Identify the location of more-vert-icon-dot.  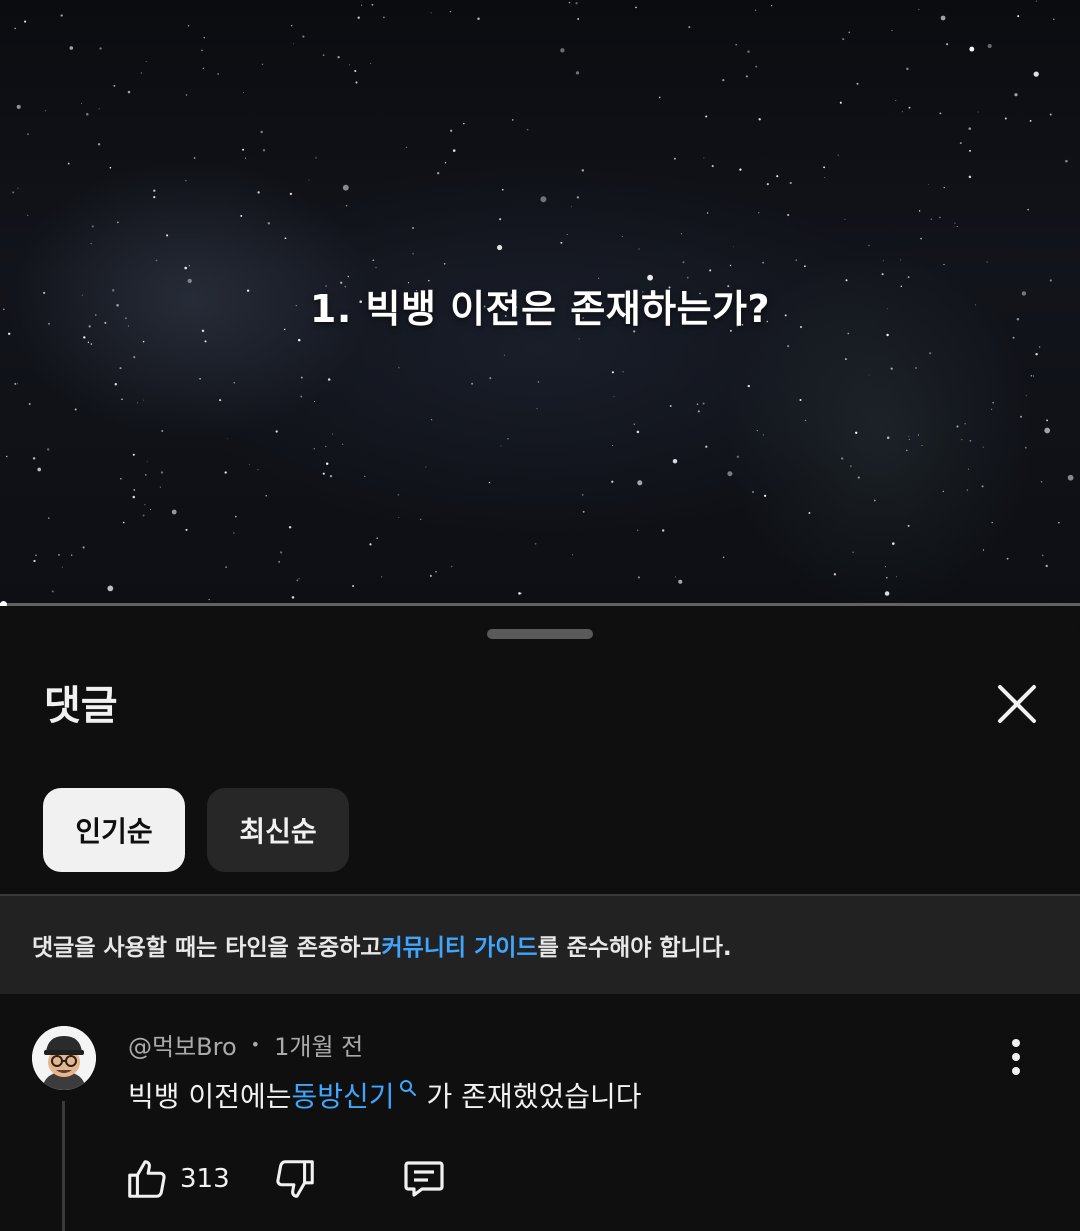
(1016, 1057).